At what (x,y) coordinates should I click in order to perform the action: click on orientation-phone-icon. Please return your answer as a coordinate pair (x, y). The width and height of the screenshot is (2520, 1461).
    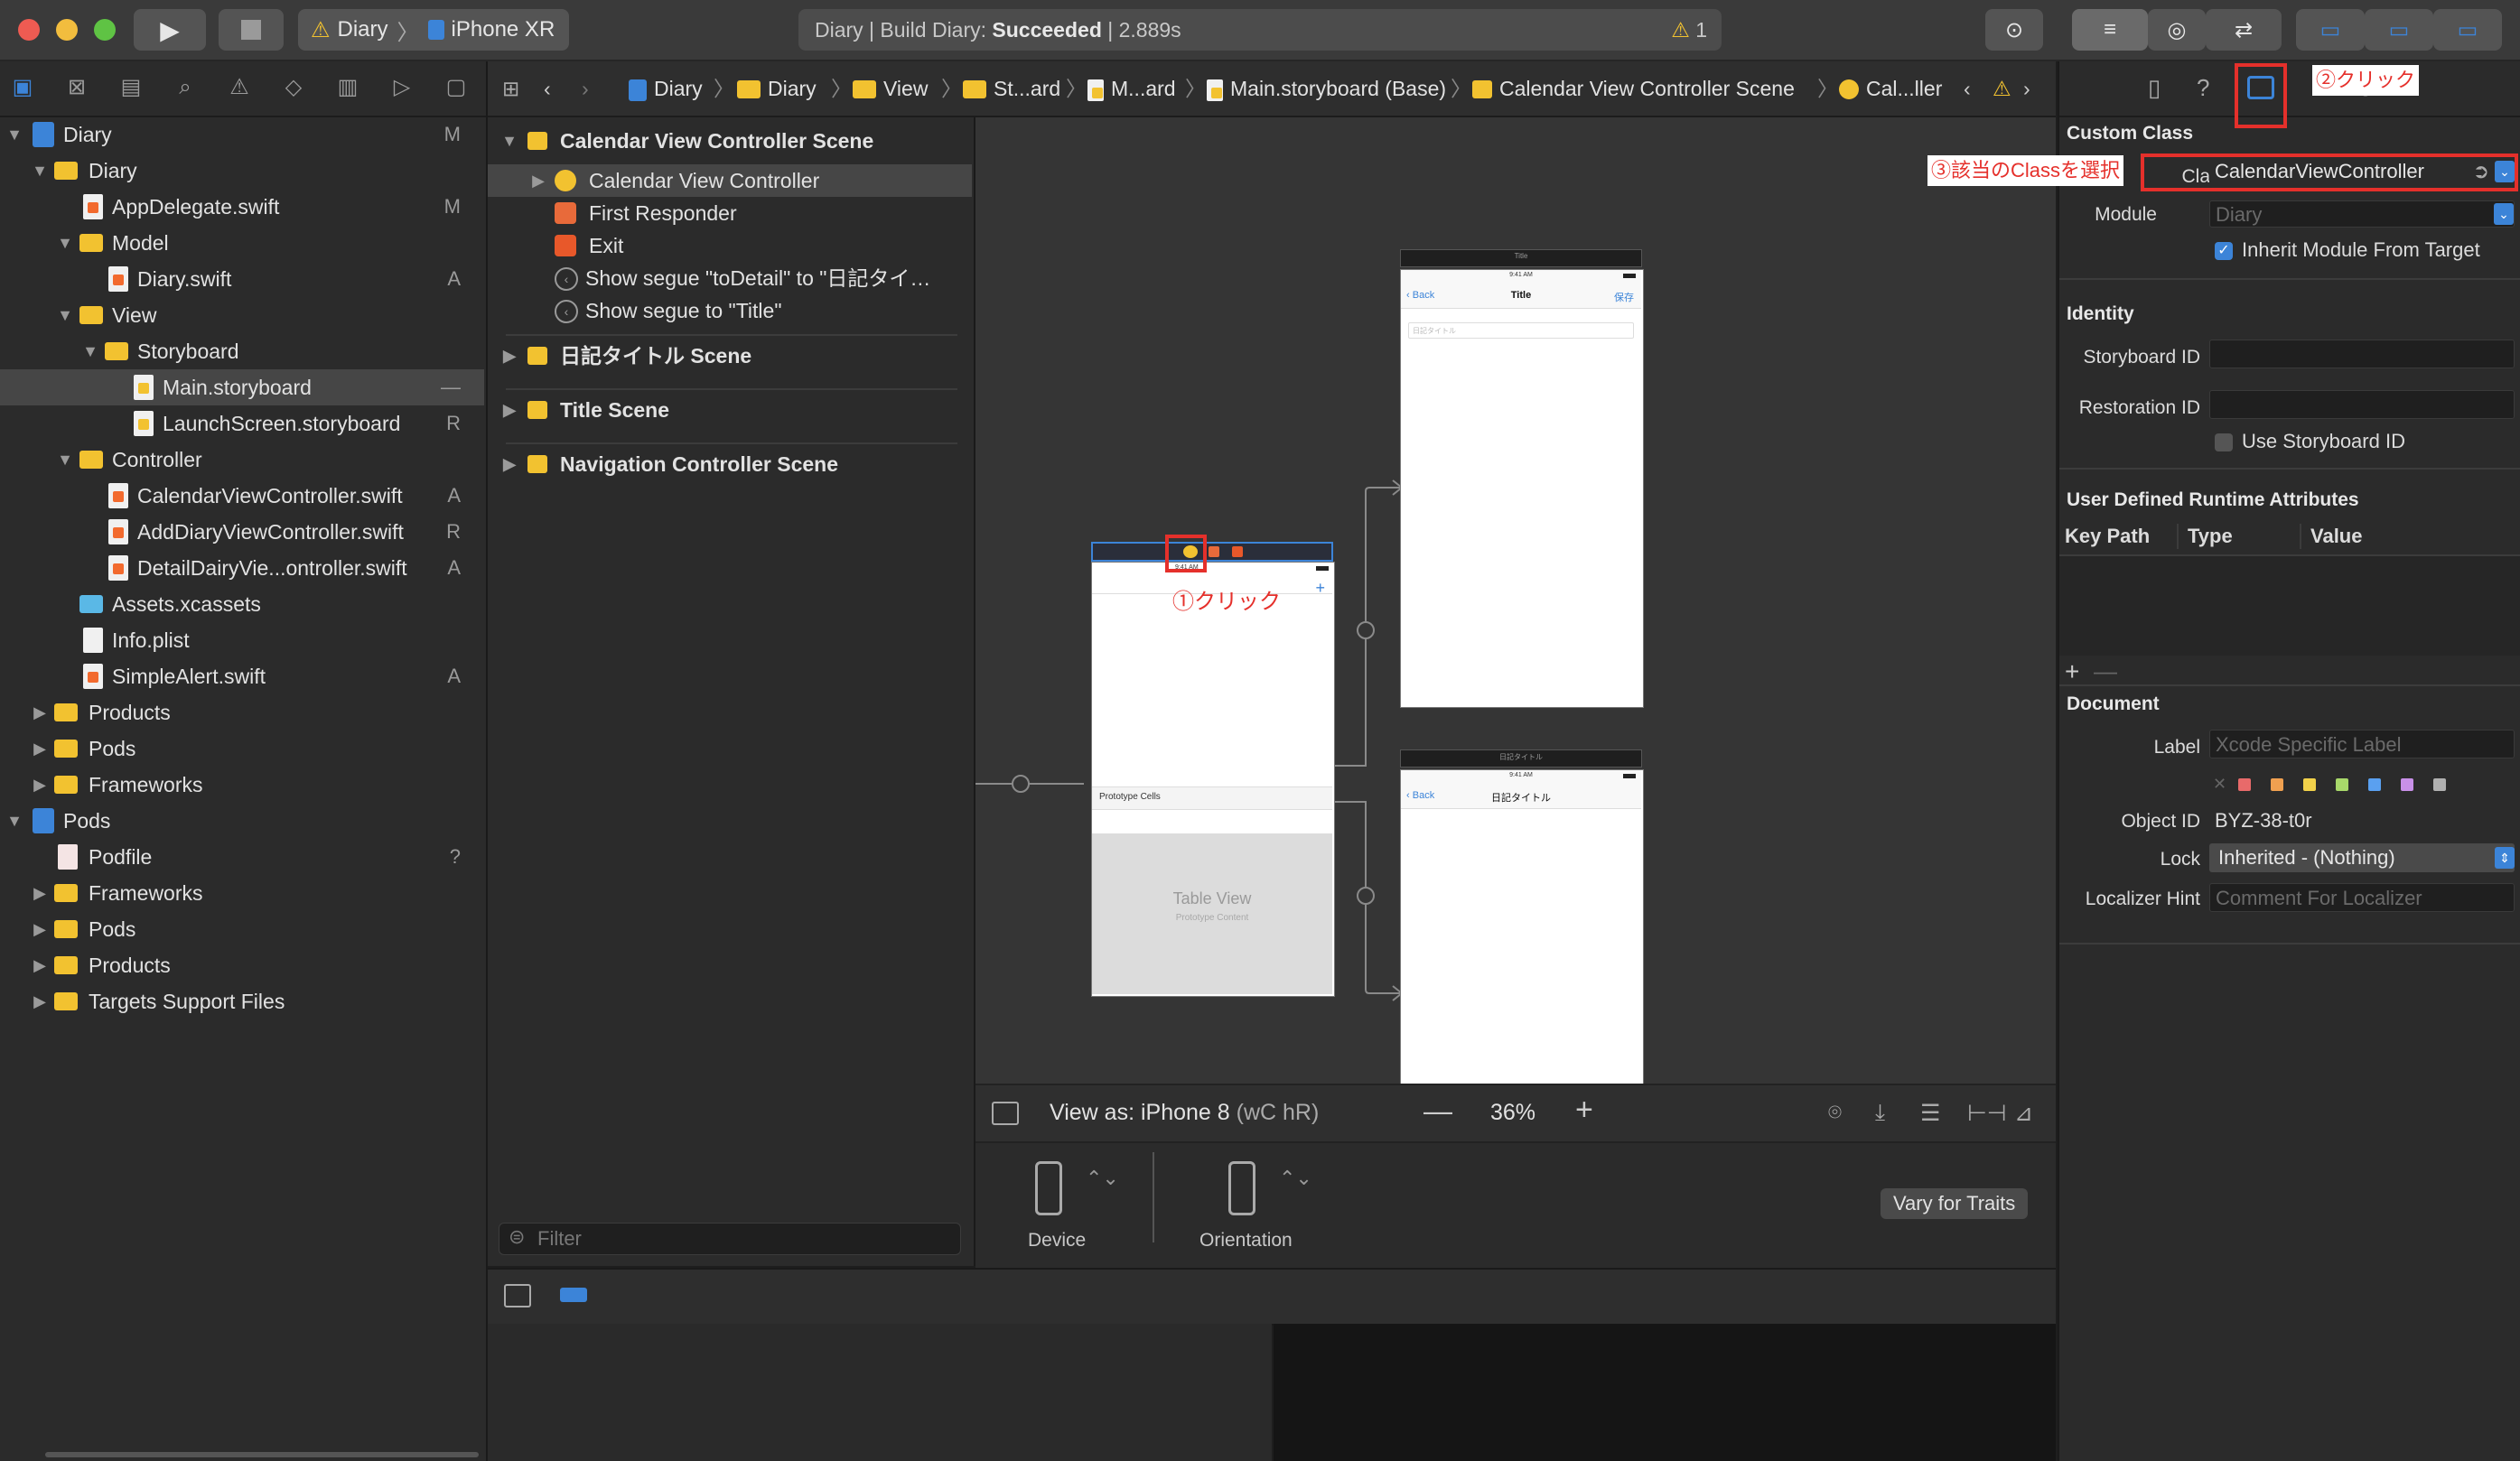
    Looking at the image, I should click on (1241, 1188).